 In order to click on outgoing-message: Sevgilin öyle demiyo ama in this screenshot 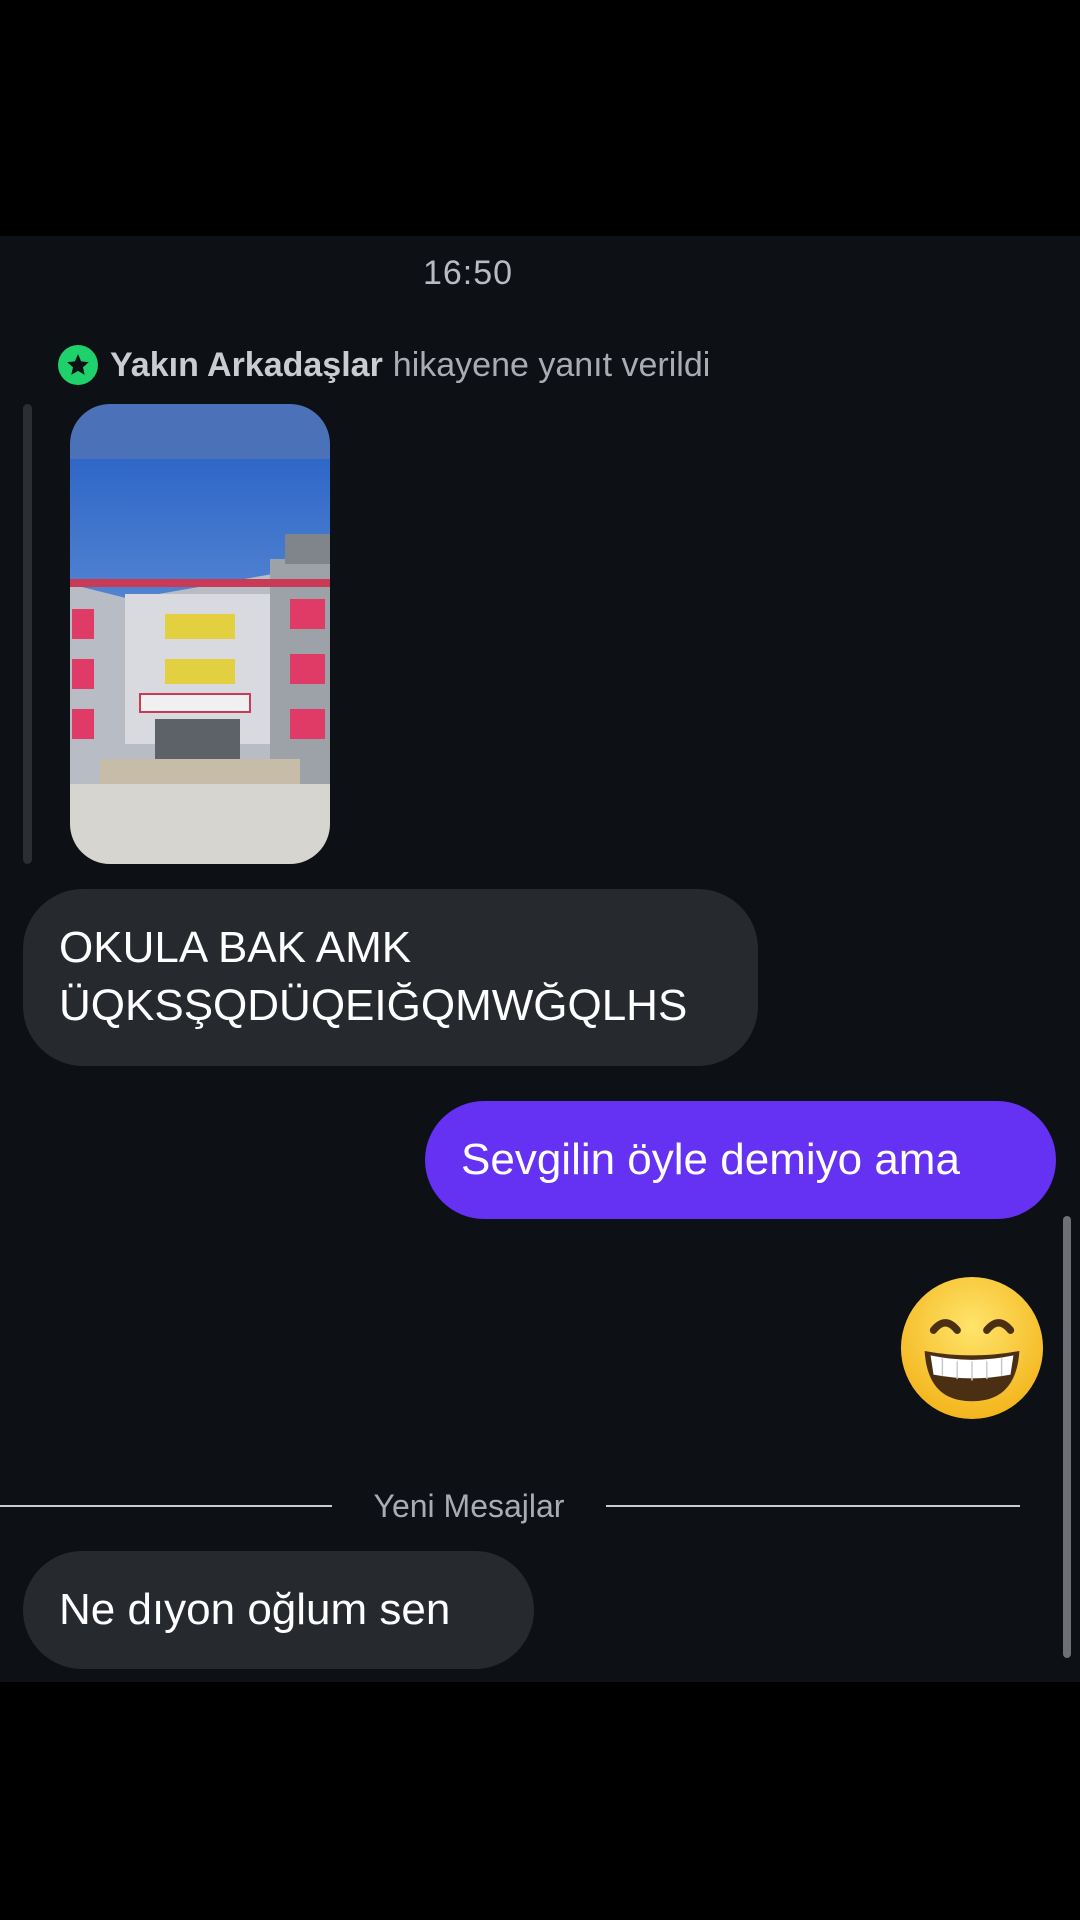, I will do `click(740, 1160)`.